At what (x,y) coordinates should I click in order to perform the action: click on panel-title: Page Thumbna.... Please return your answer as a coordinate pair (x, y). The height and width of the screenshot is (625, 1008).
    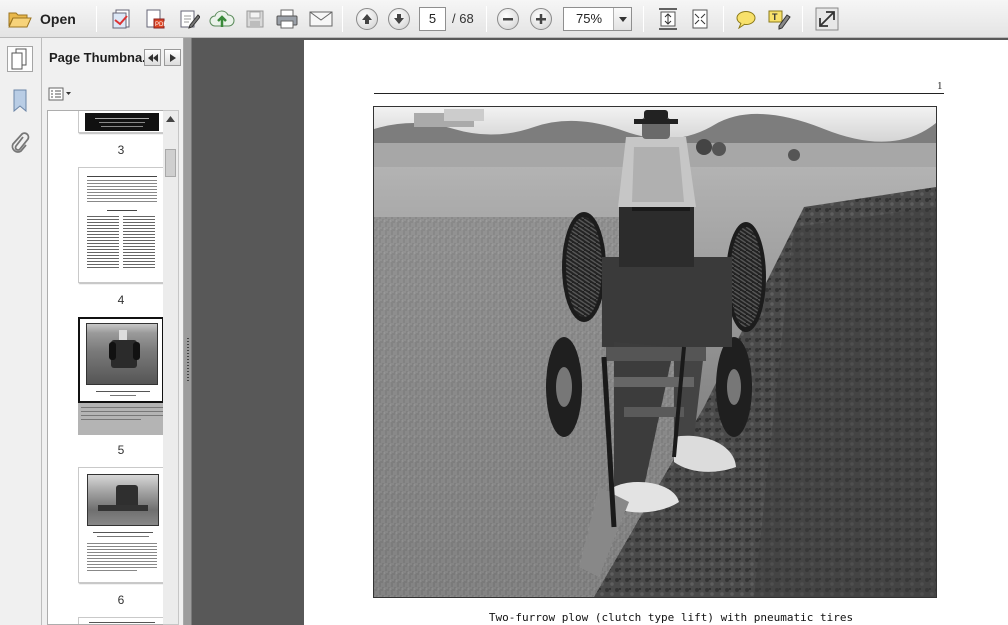
    Looking at the image, I should click on (101, 57).